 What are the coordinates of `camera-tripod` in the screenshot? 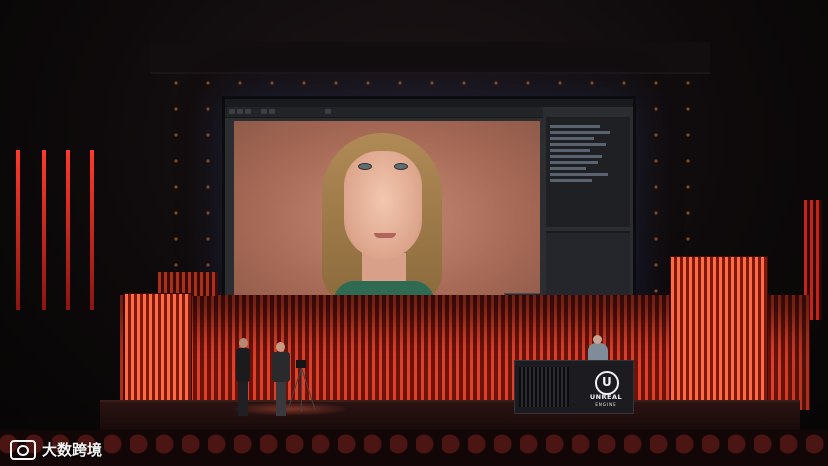 It's located at (301, 386).